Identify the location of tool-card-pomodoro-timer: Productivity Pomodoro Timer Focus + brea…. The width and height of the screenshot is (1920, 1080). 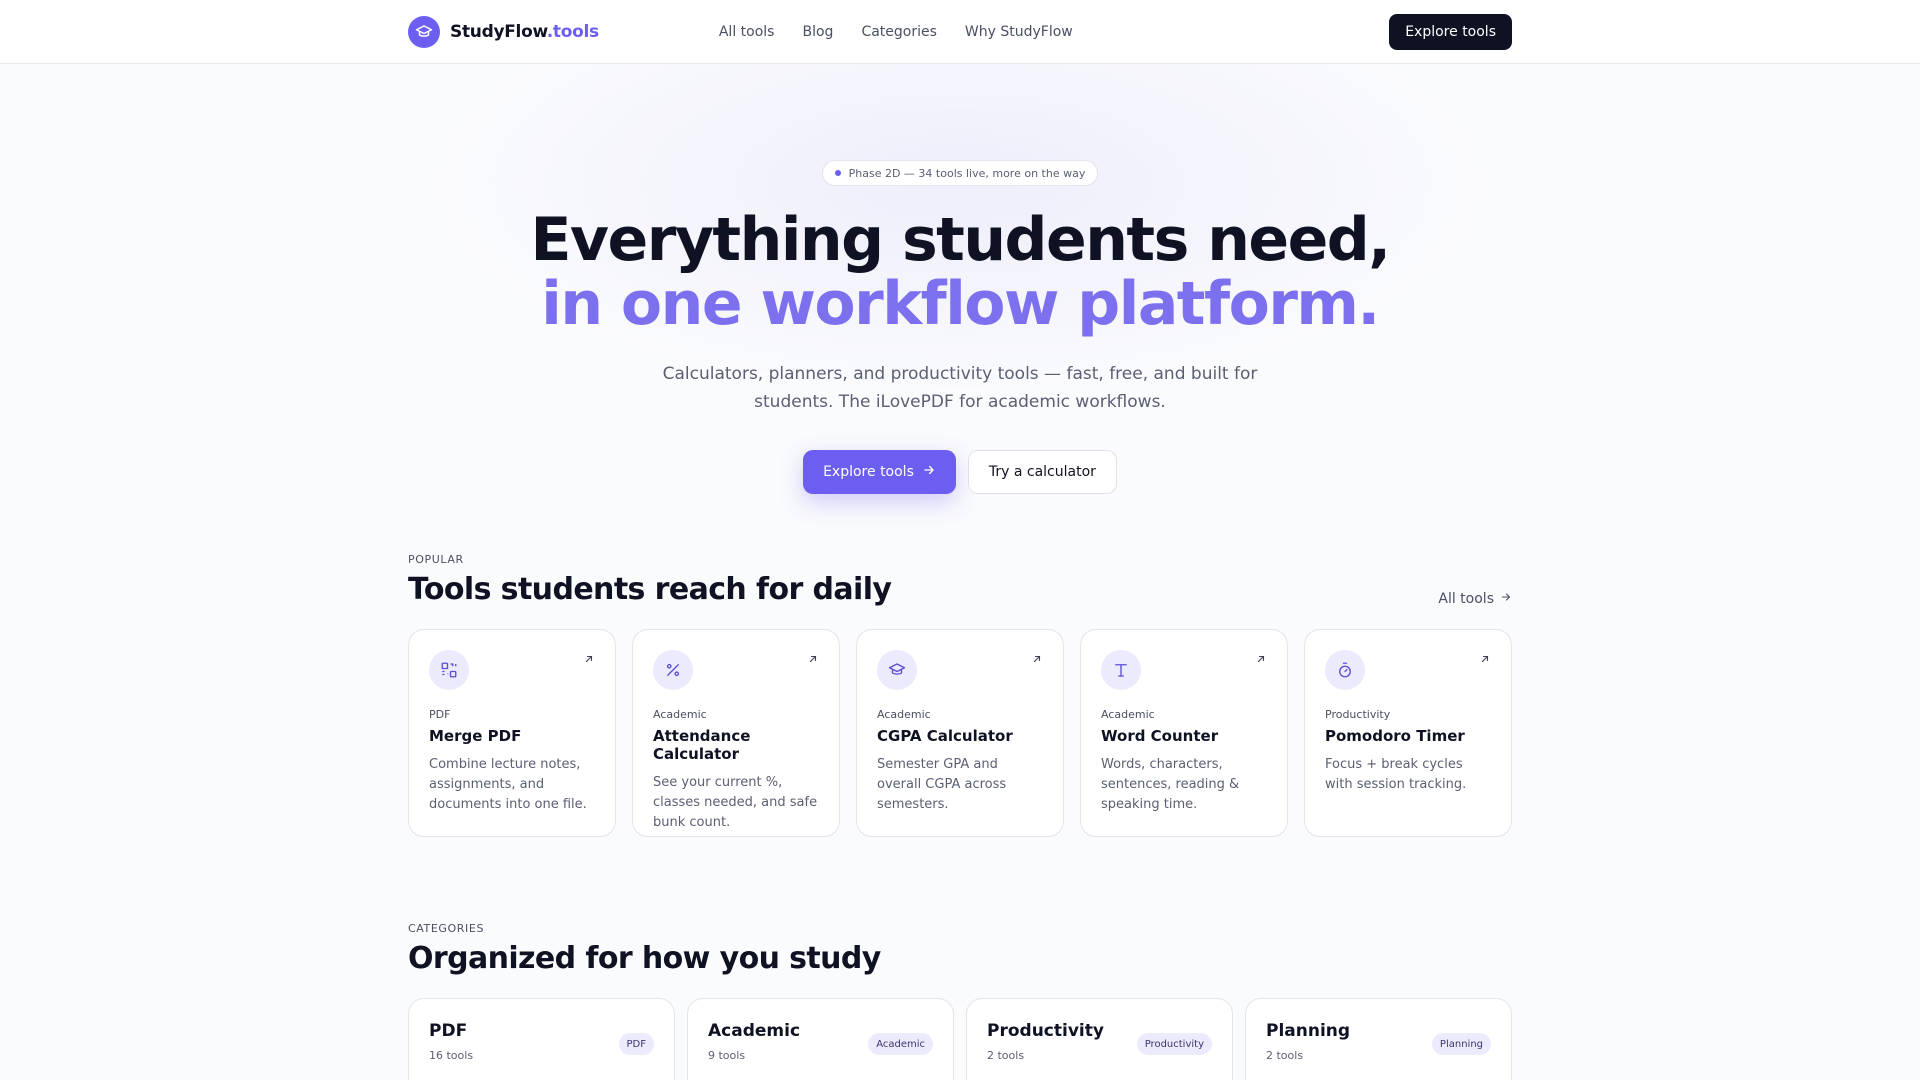
(1408, 733).